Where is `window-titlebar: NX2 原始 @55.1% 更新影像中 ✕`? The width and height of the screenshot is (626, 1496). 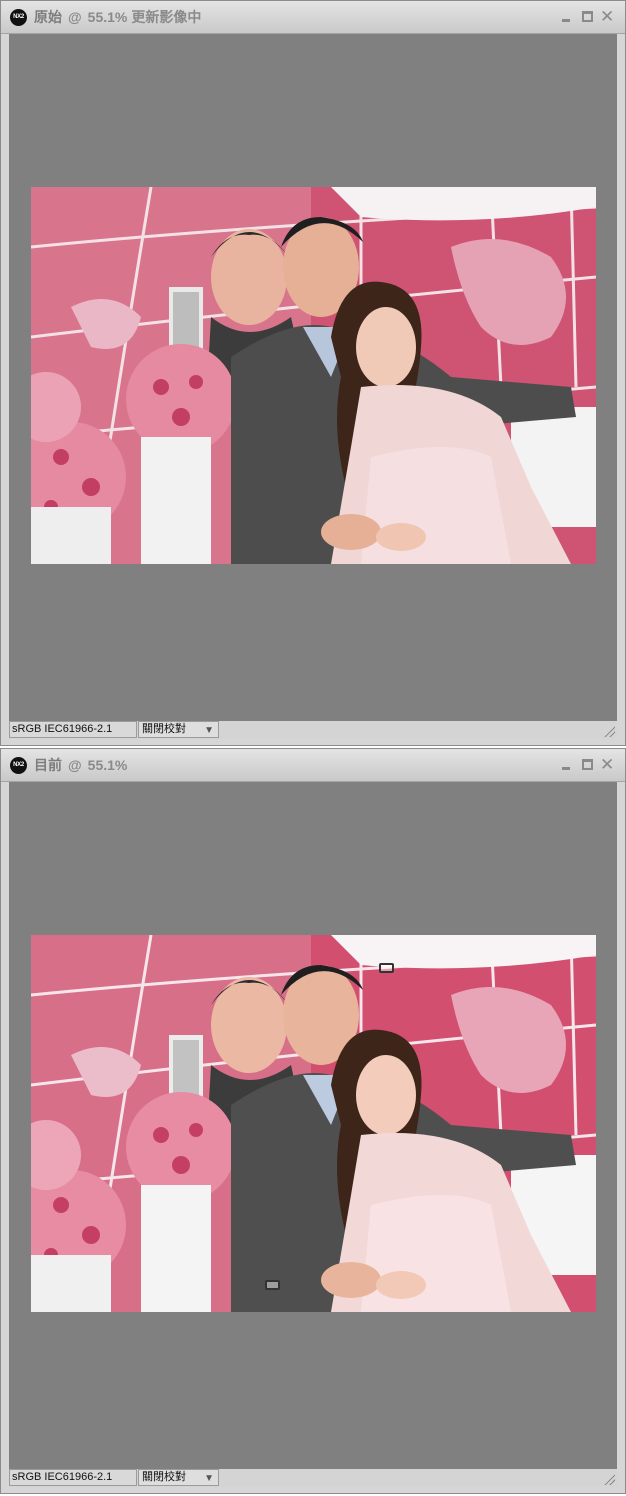 window-titlebar: NX2 原始 @55.1% 更新影像中 ✕ is located at coordinates (313, 17).